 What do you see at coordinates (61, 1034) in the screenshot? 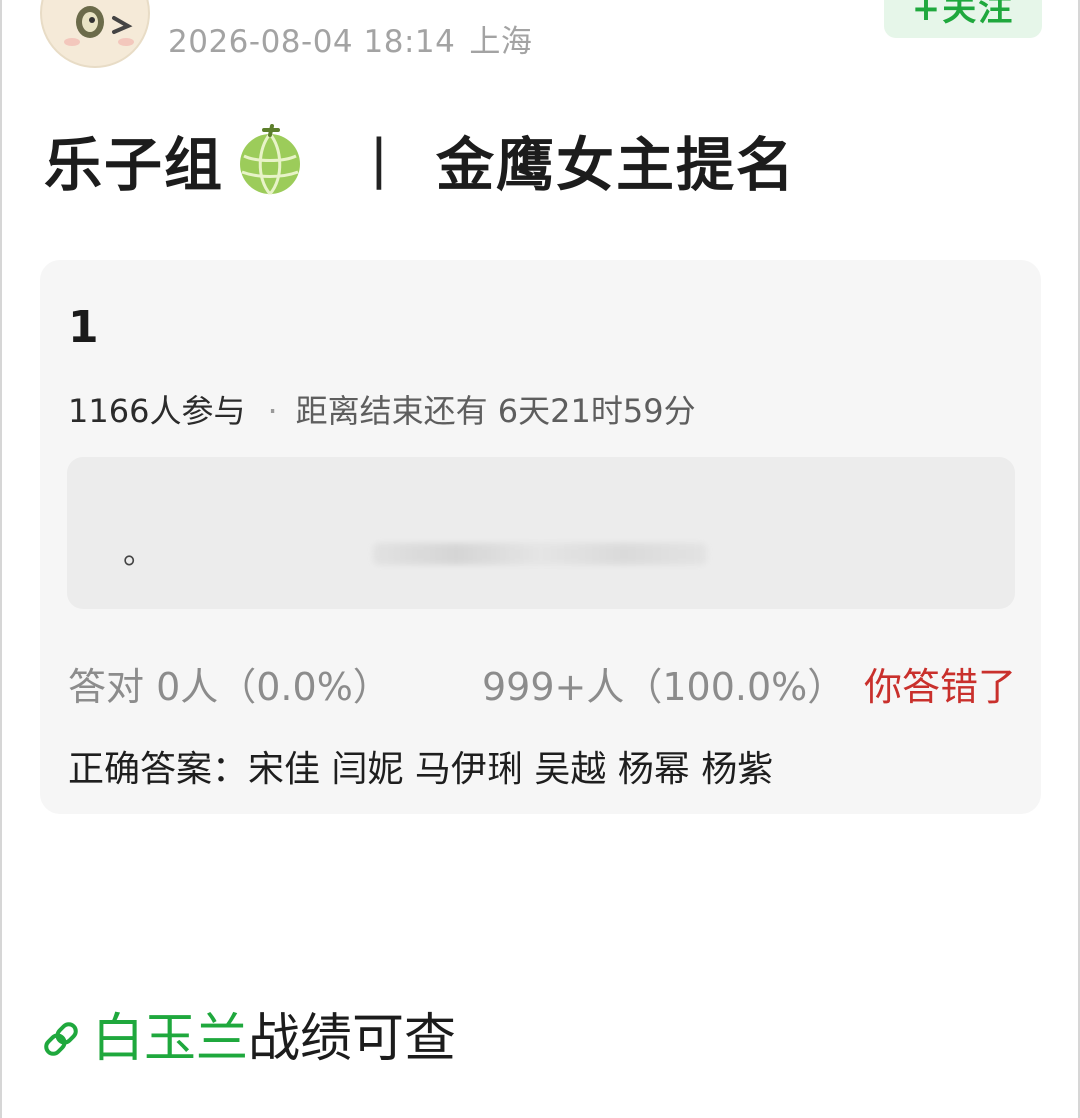
I see `link-icon` at bounding box center [61, 1034].